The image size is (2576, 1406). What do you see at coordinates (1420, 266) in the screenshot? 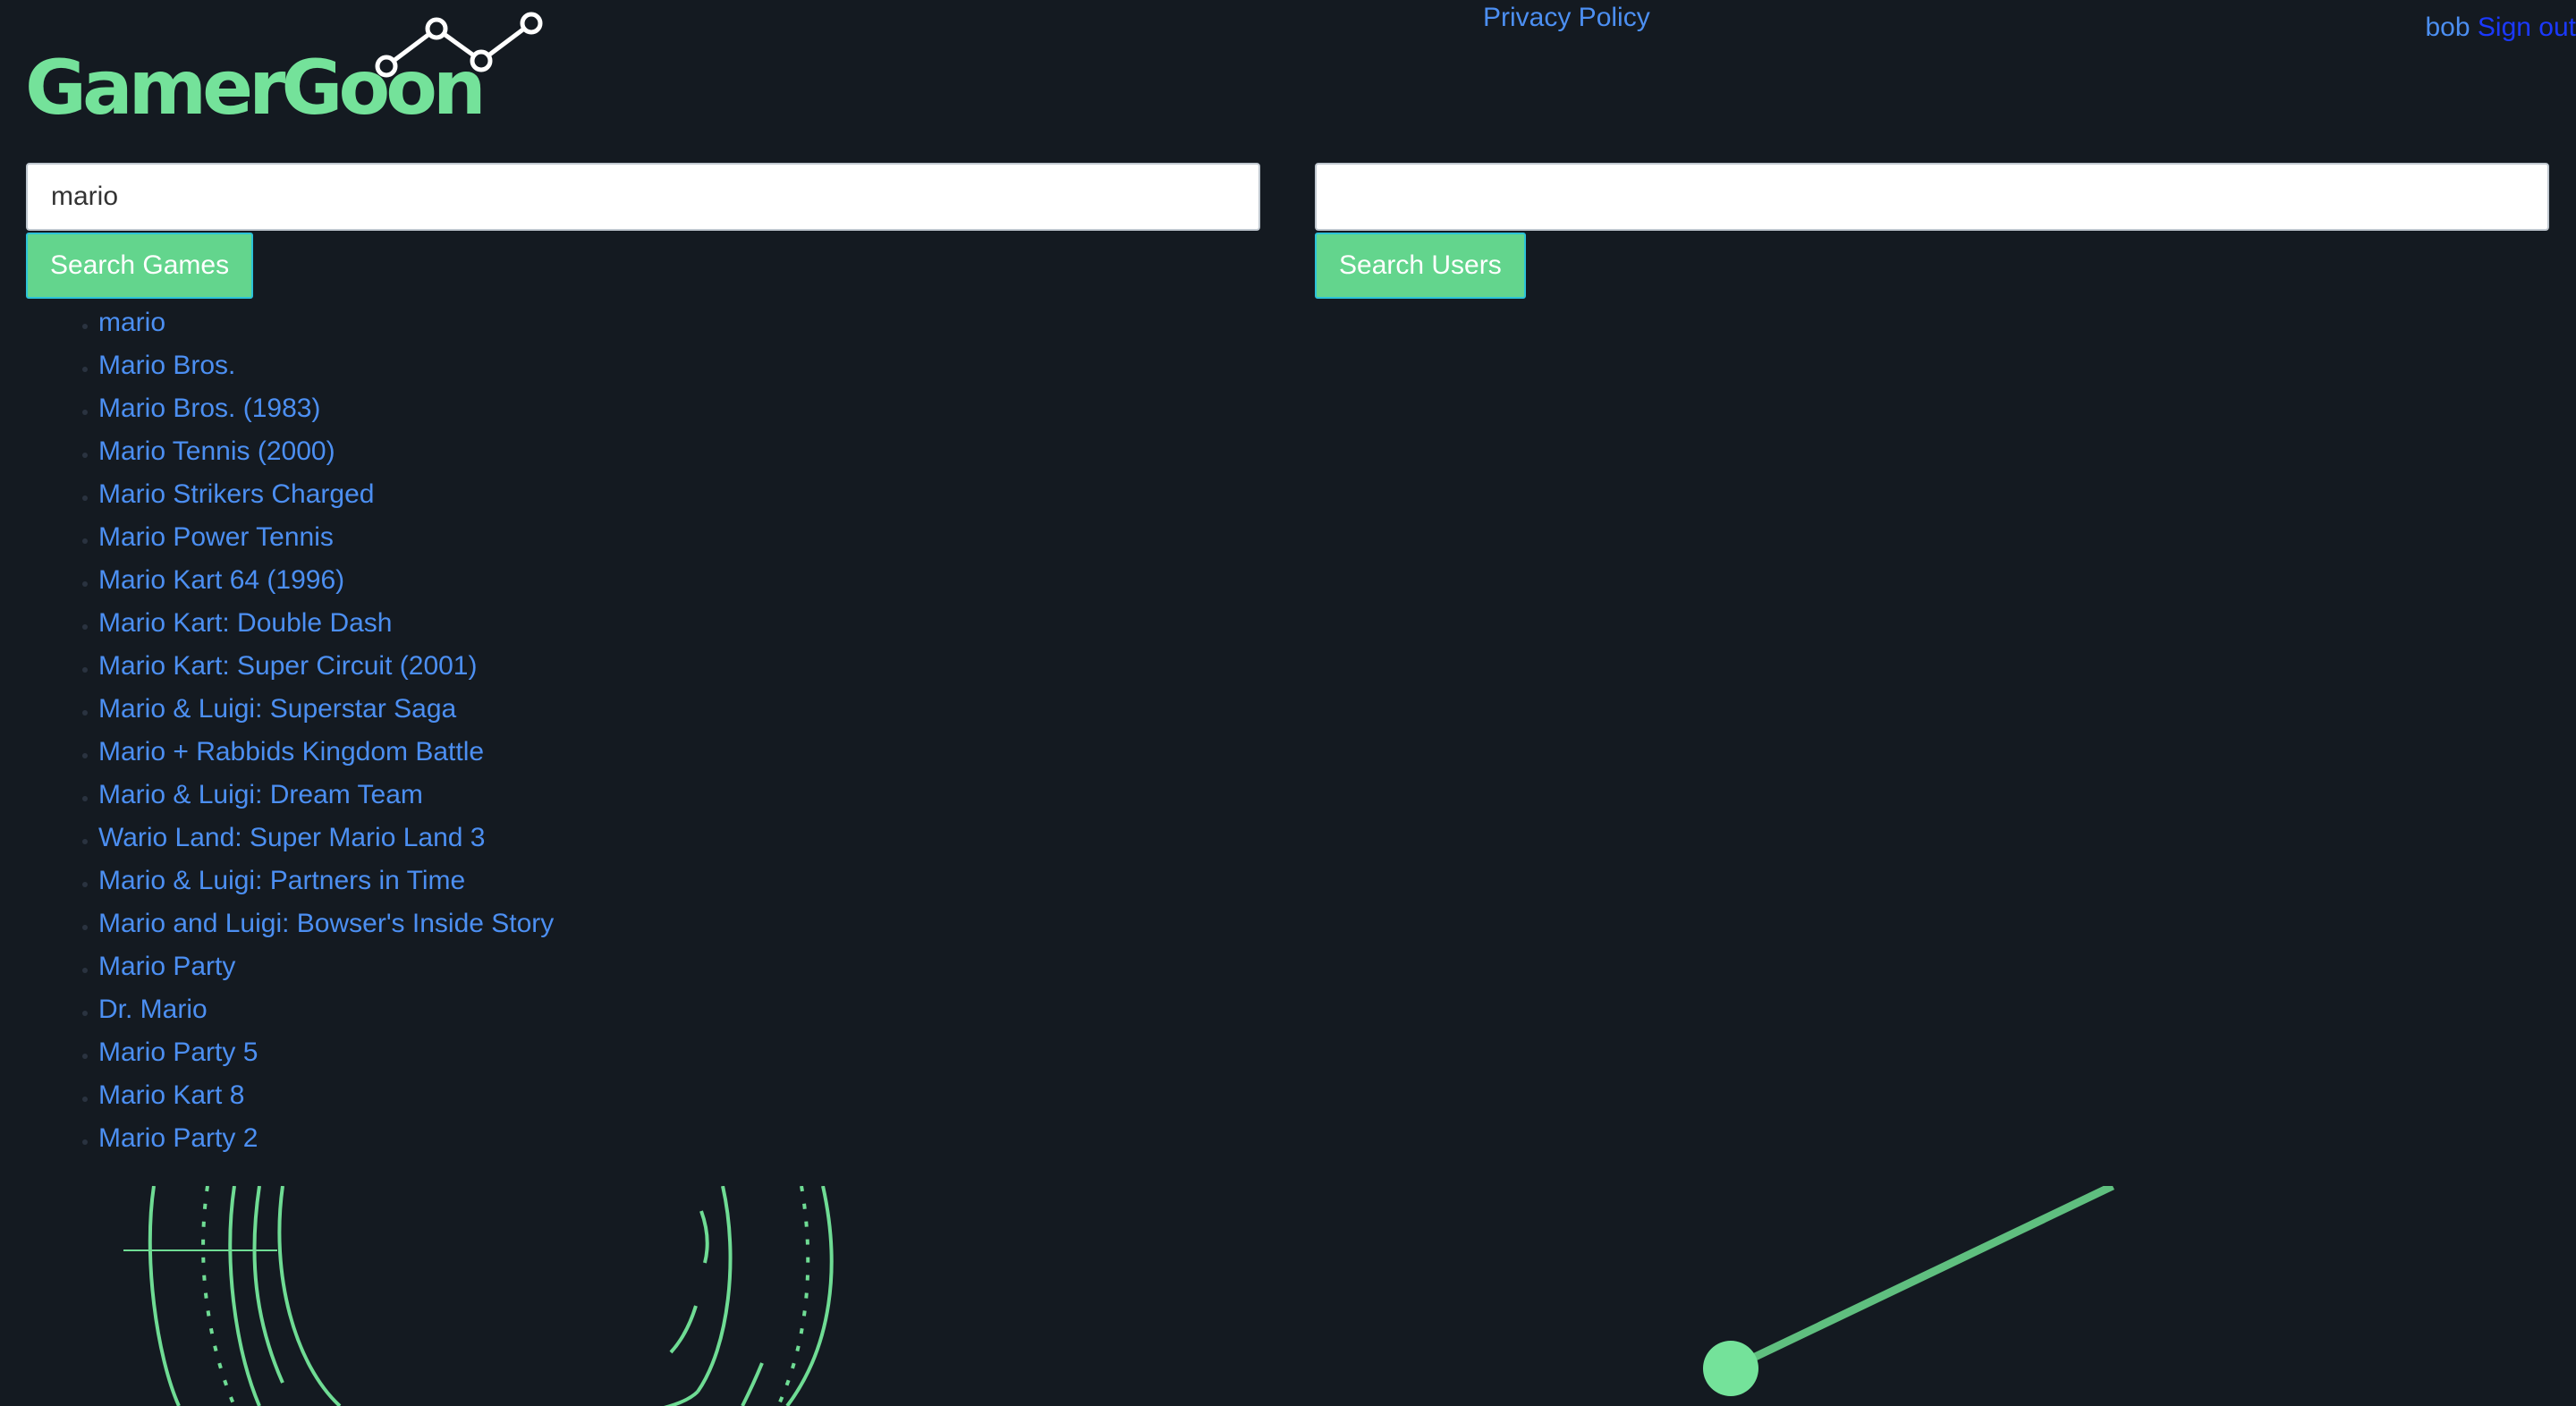
I see `search-users-button: Search Users` at bounding box center [1420, 266].